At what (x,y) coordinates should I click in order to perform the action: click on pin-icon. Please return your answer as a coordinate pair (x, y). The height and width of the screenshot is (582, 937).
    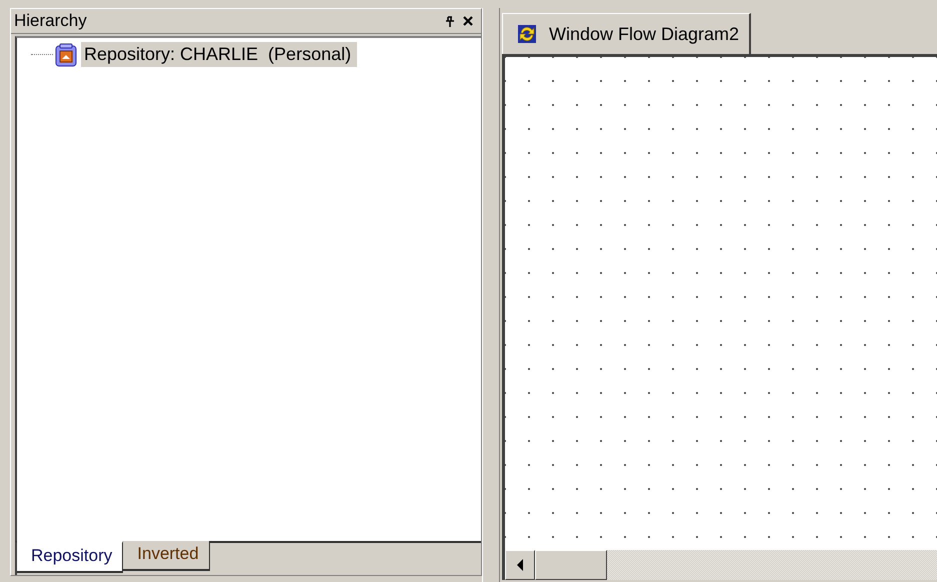
    Looking at the image, I should click on (450, 21).